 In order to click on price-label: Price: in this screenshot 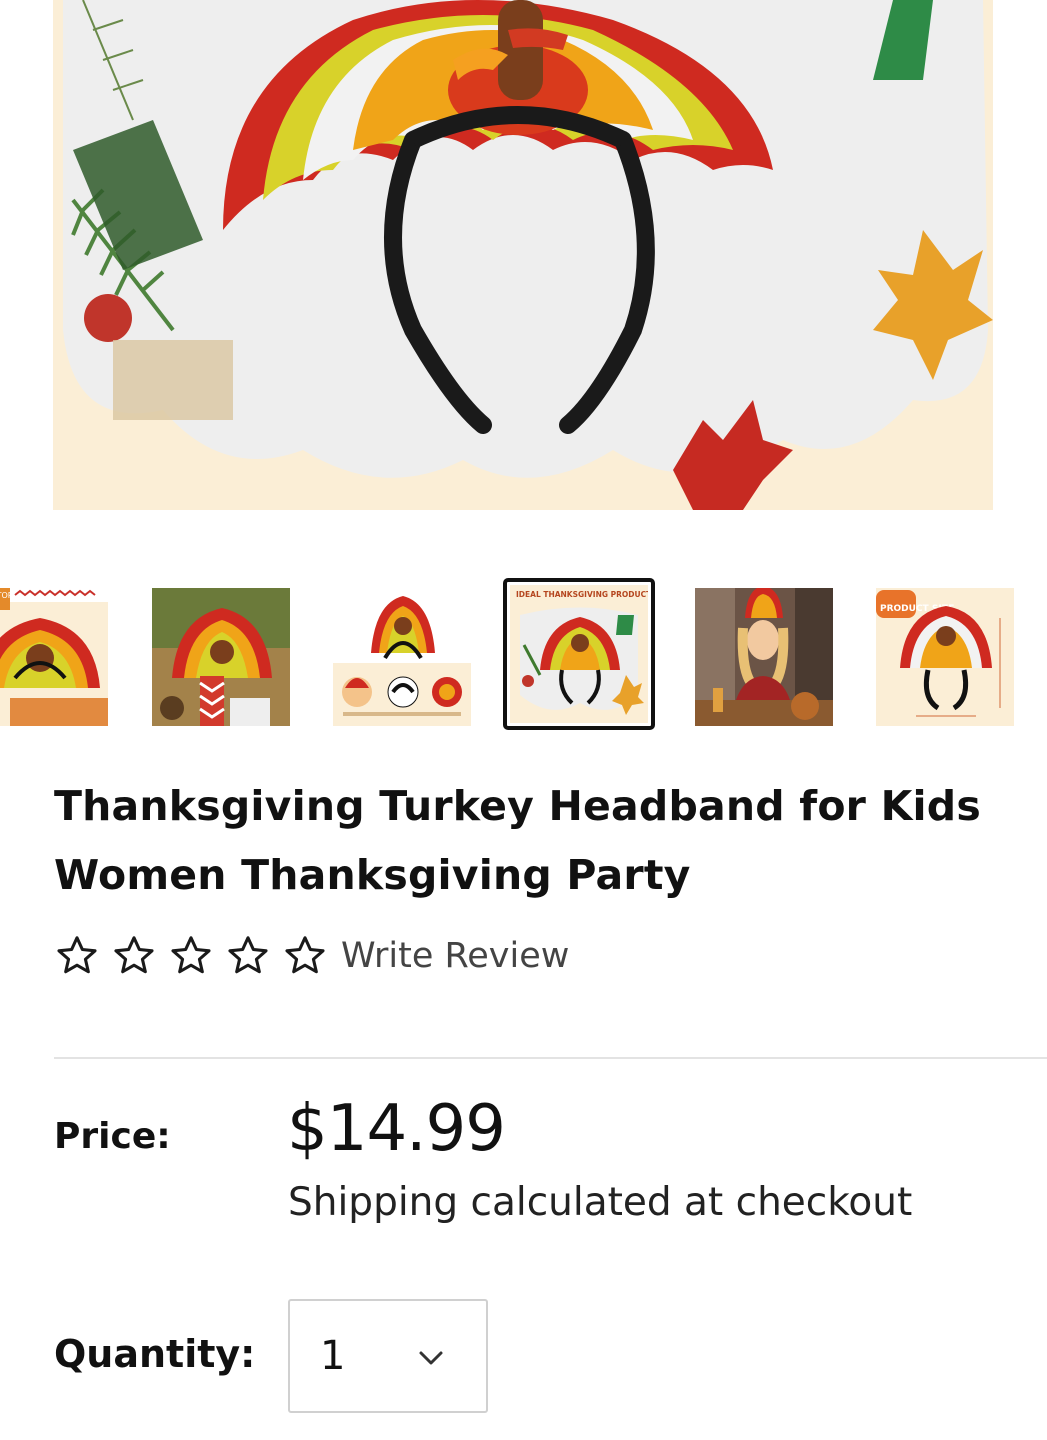, I will do `click(112, 1136)`.